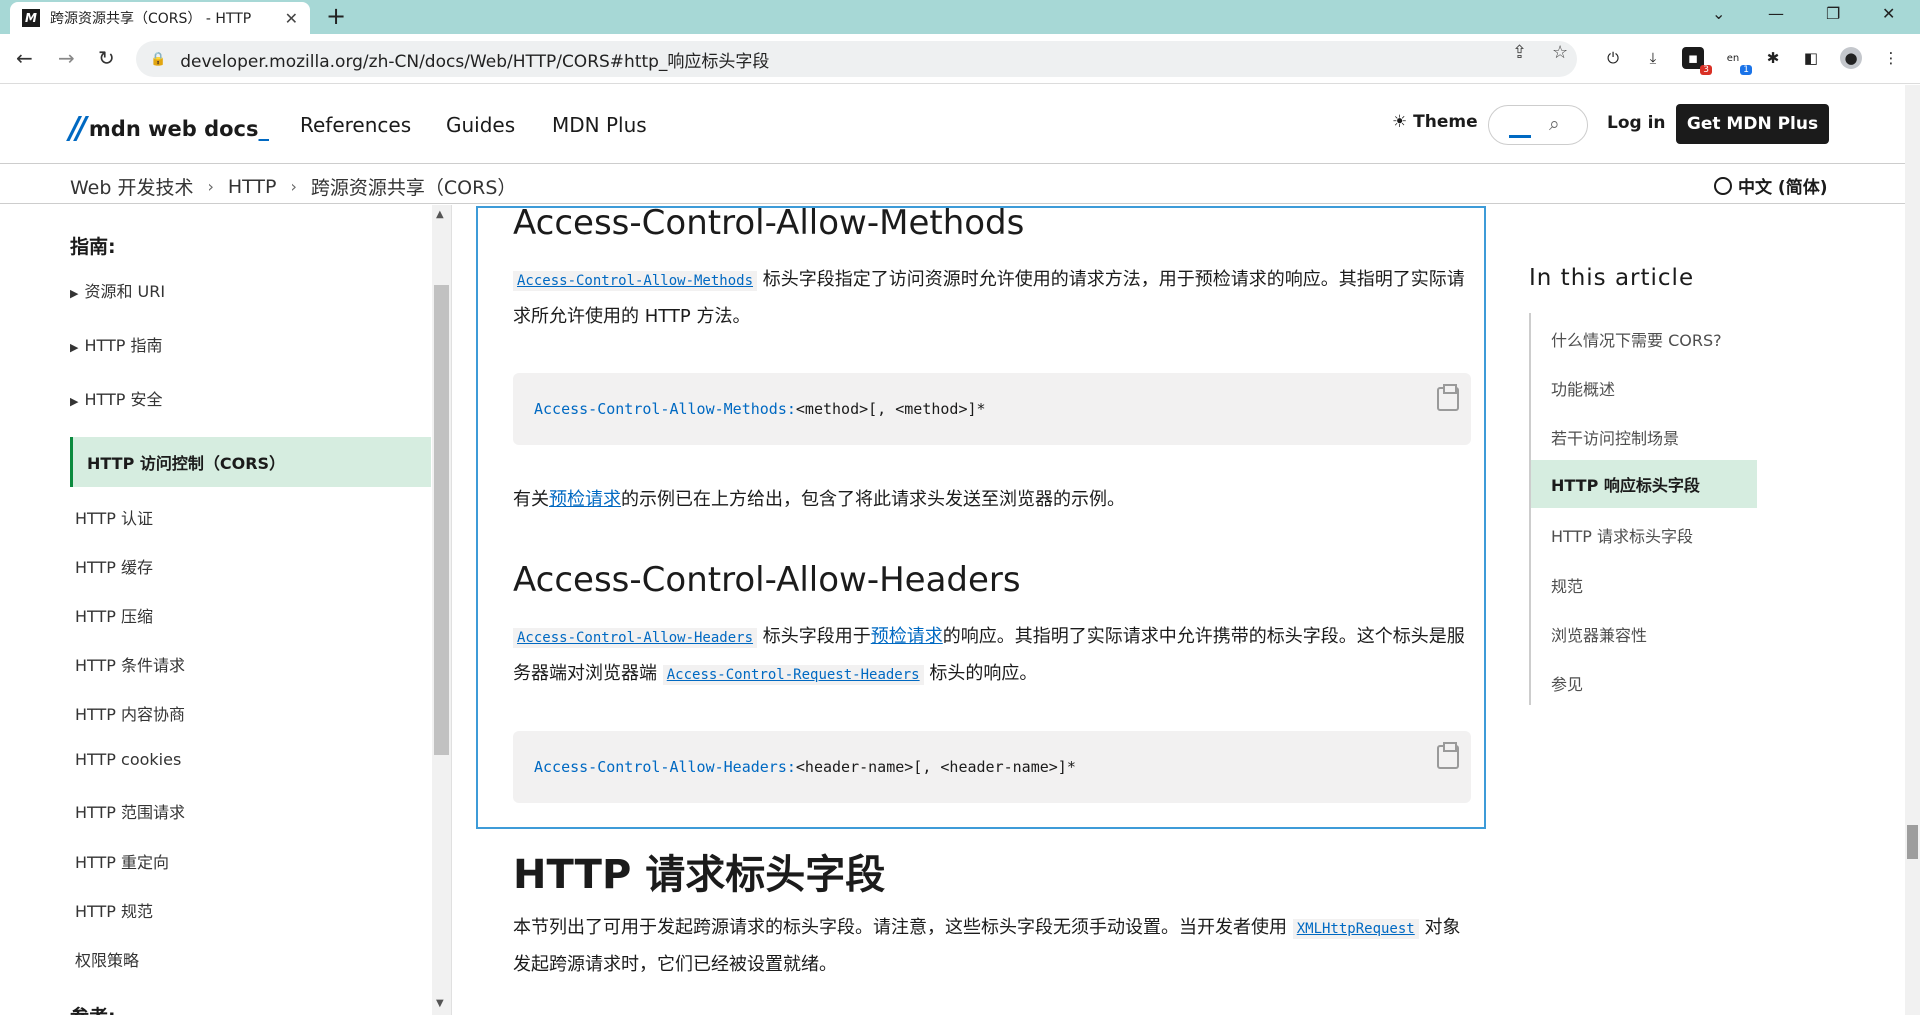  What do you see at coordinates (250, 462) in the screenshot?
I see `sidebar-item-cors: HTTP 访问控制（CORS）` at bounding box center [250, 462].